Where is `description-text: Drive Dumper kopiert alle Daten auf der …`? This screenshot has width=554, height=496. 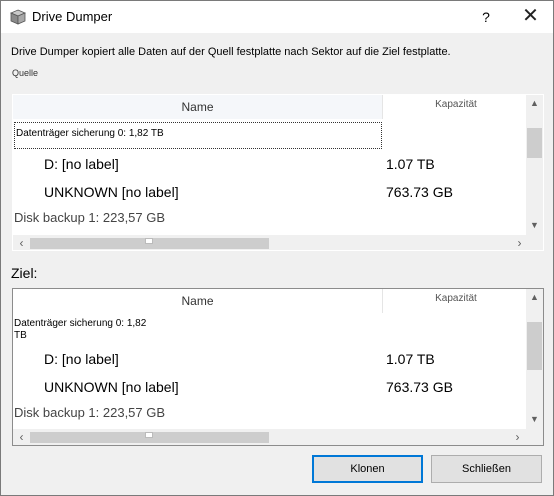 description-text: Drive Dumper kopiert alle Daten auf der … is located at coordinates (231, 52).